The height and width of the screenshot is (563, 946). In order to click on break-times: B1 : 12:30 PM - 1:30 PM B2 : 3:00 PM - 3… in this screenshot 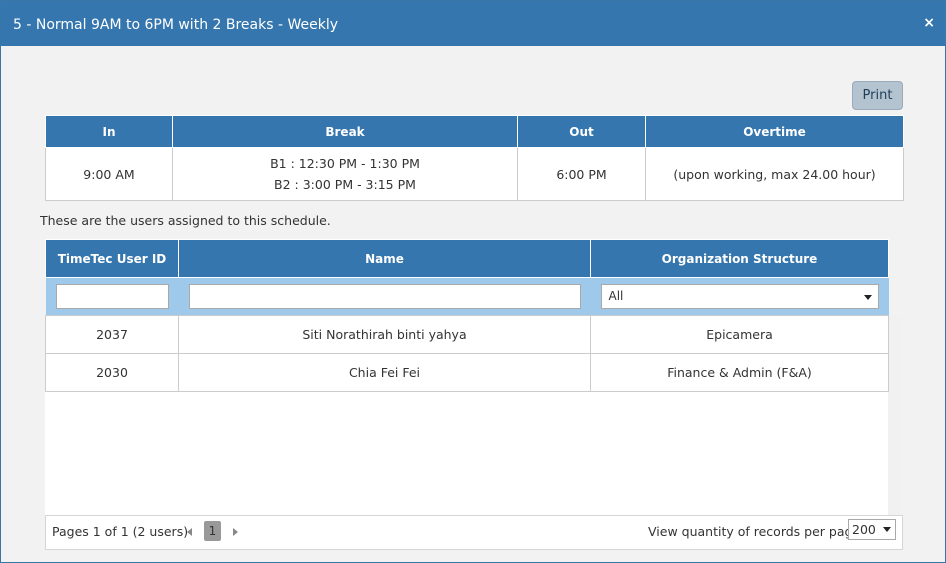, I will do `click(345, 174)`.